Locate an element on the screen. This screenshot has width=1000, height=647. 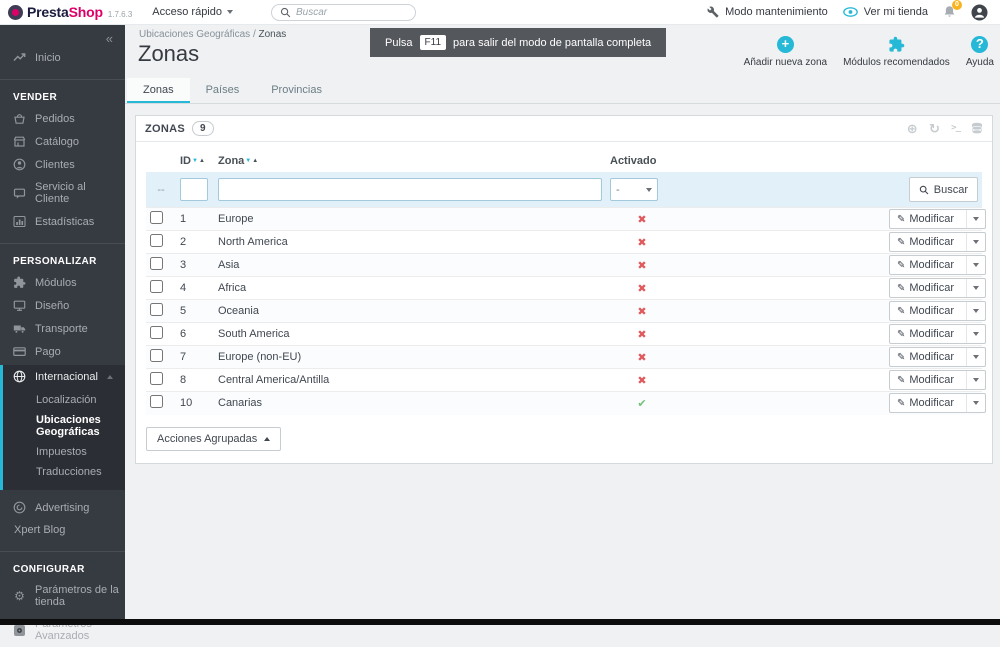
sidebar-item-servicio: Servicio al Cliente is located at coordinates (62, 193).